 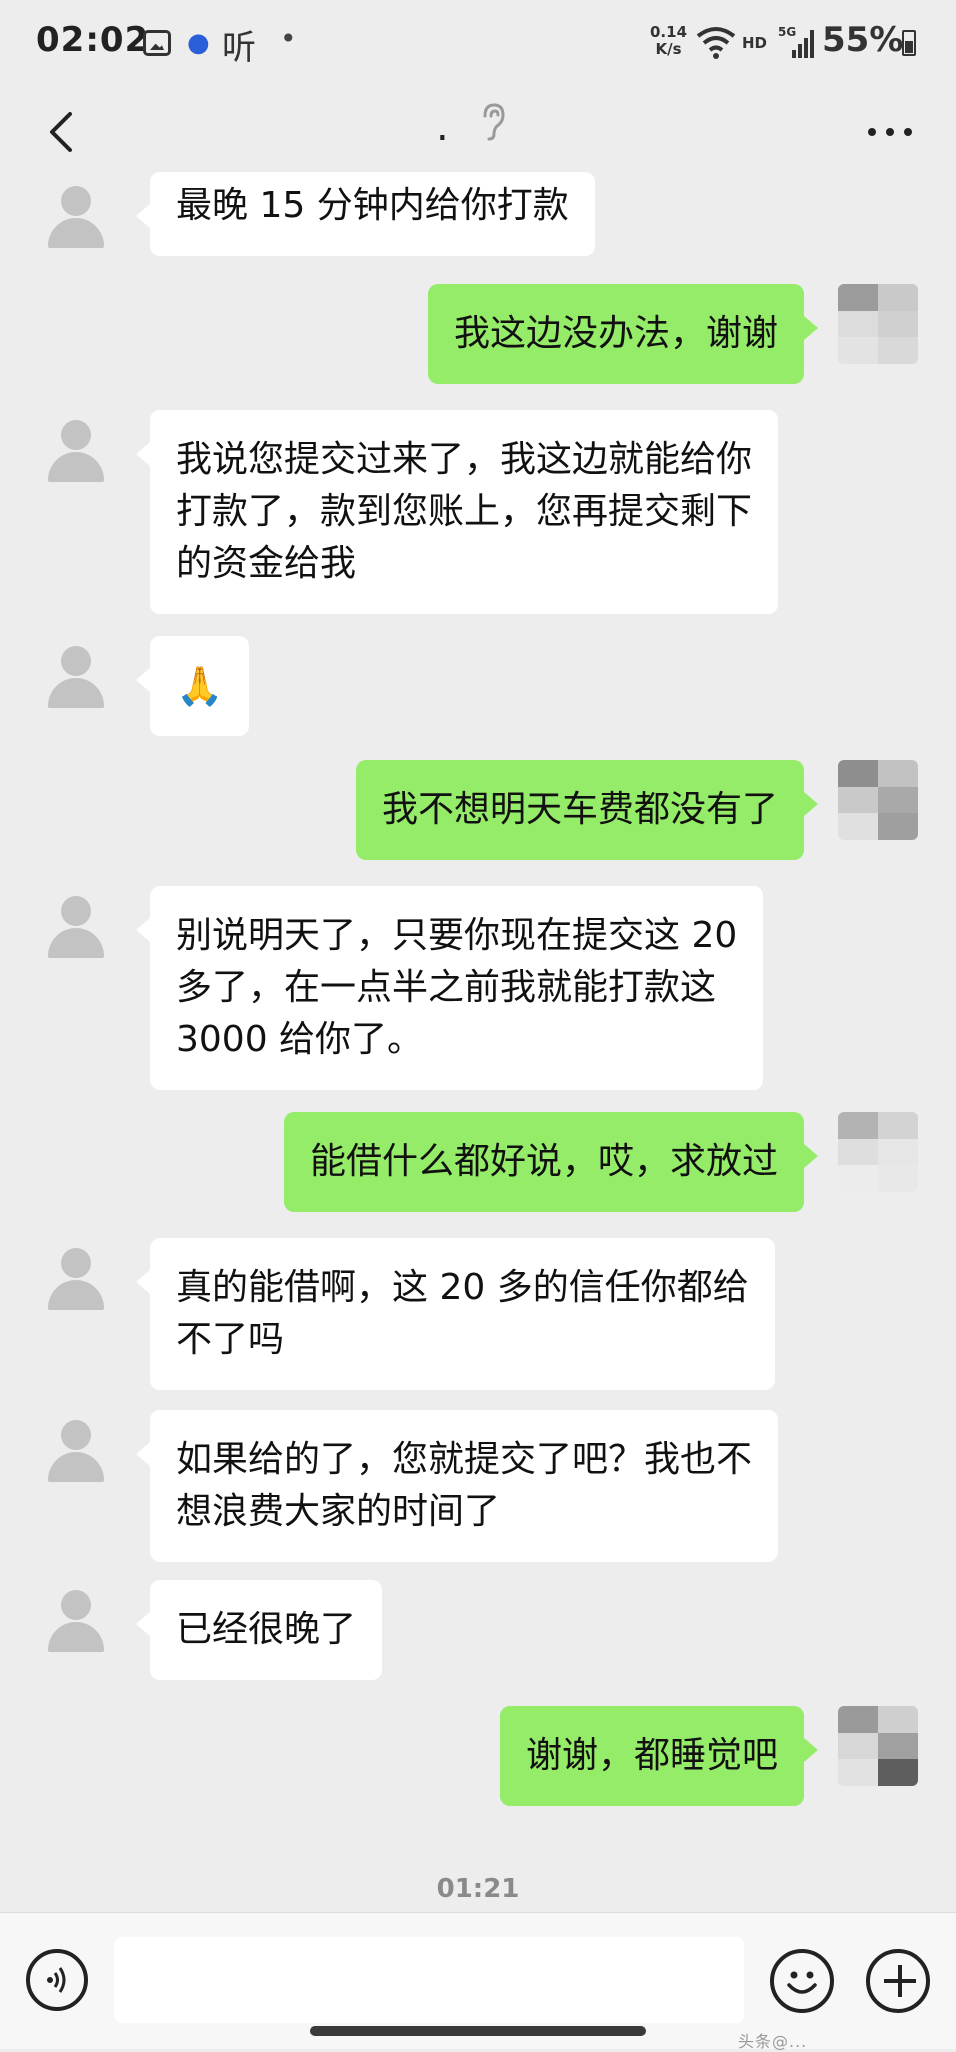 What do you see at coordinates (796, 41) in the screenshot?
I see `signal-icon: 5G` at bounding box center [796, 41].